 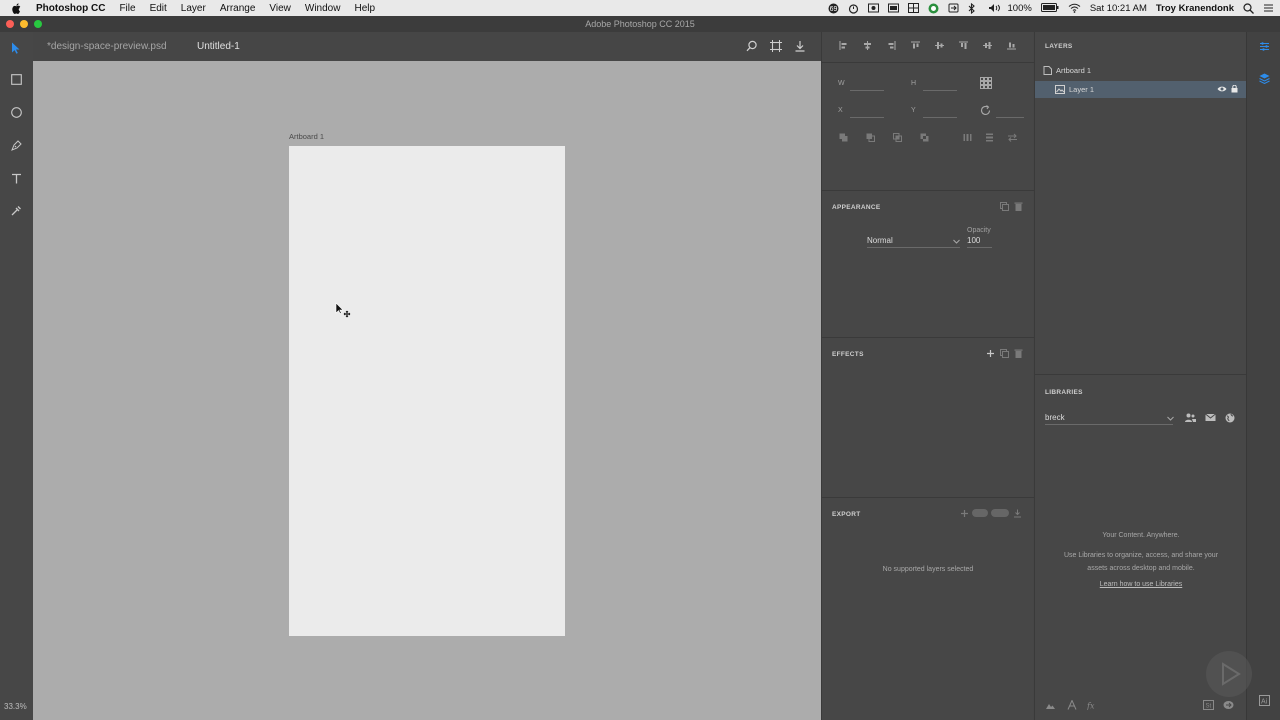 I want to click on rotation-field, so click(x=1010, y=117).